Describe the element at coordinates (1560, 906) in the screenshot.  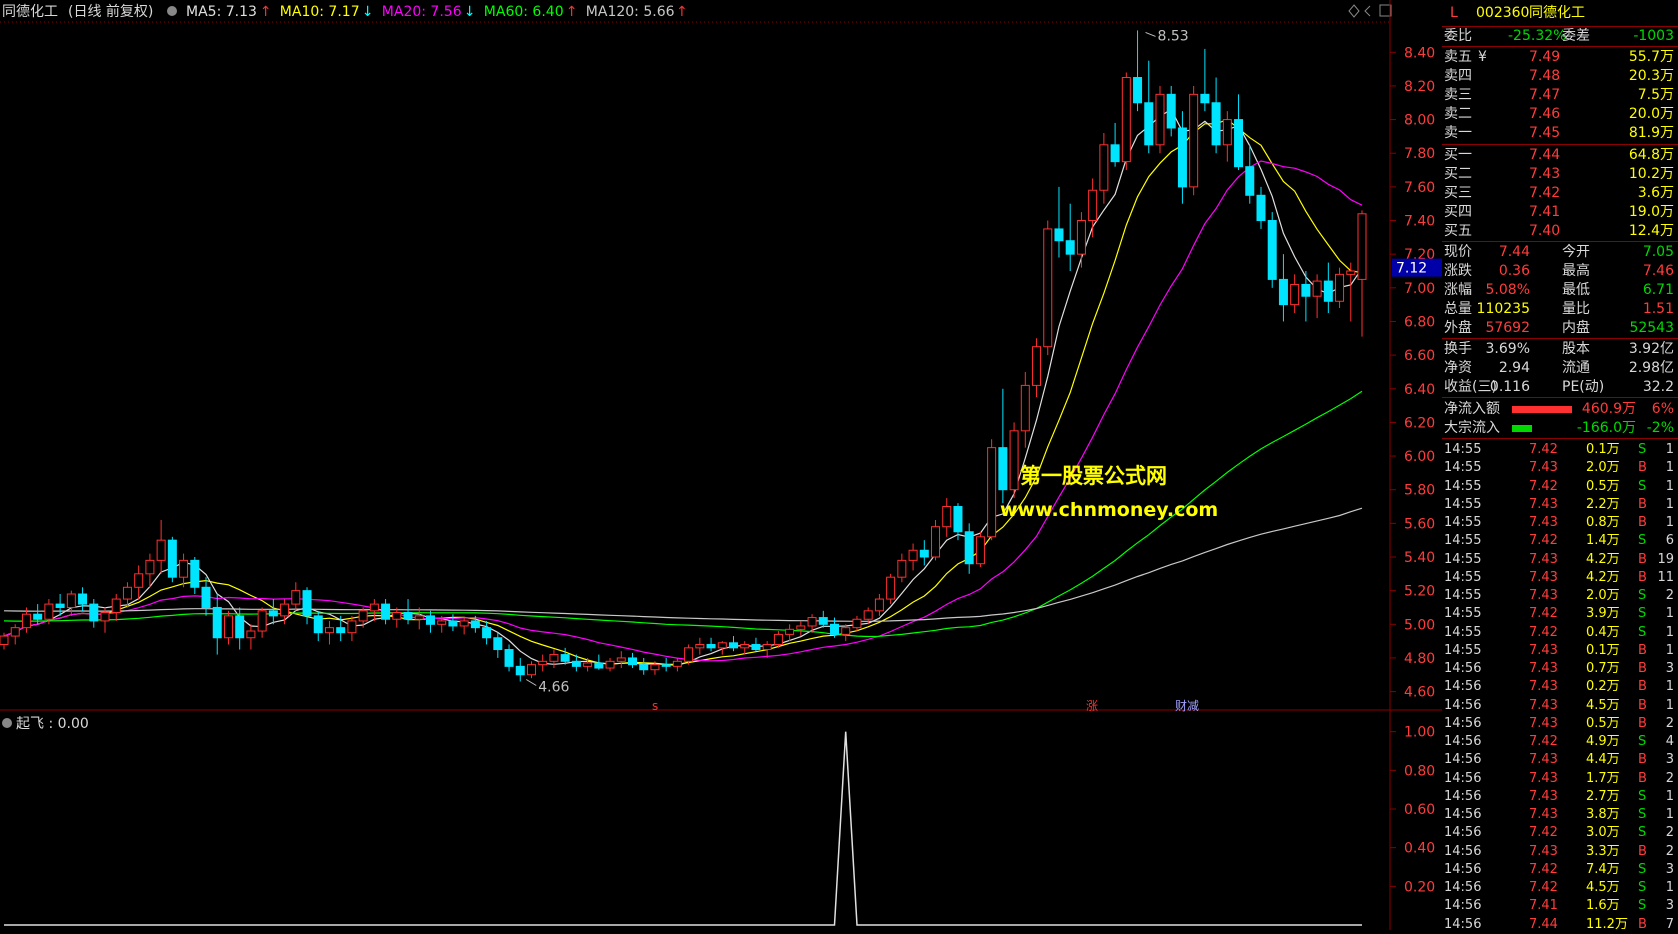
I see `quote-row: 14:56 7.41 1.6万 S 3` at that location.